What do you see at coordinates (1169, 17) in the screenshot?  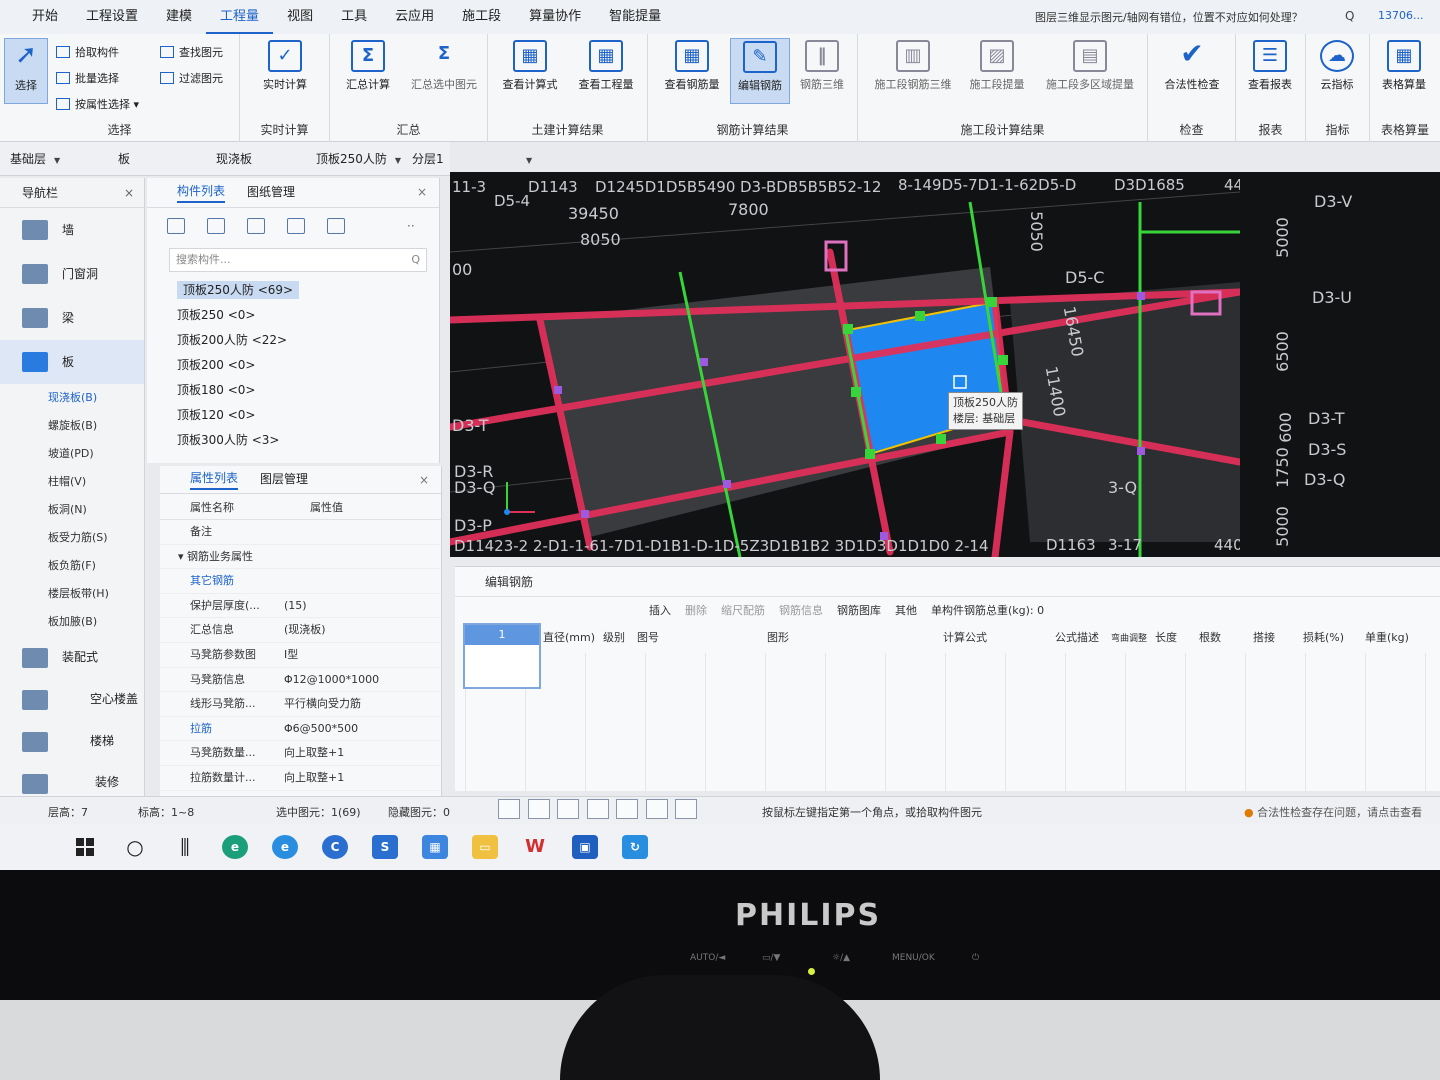 I see `help-hint-link: 图层三维显示图元/轴网有错位，位置不对应如何处理？` at bounding box center [1169, 17].